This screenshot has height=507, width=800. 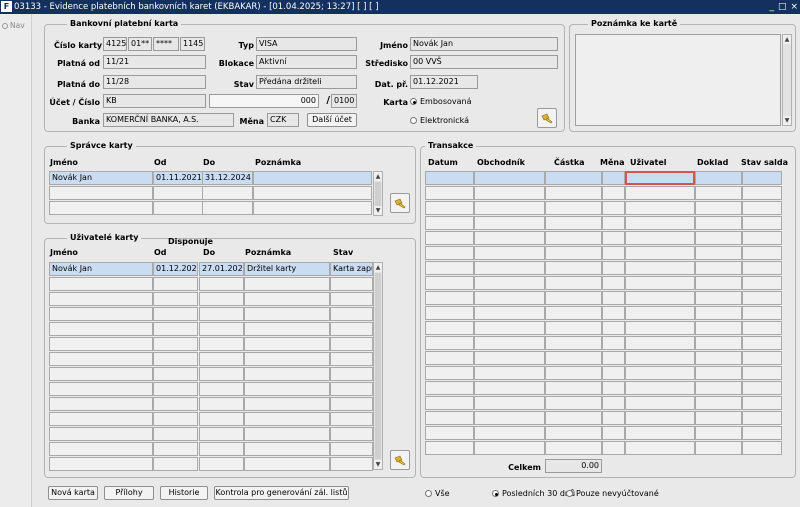 What do you see at coordinates (227, 208) in the screenshot?
I see `admin-to-cell` at bounding box center [227, 208].